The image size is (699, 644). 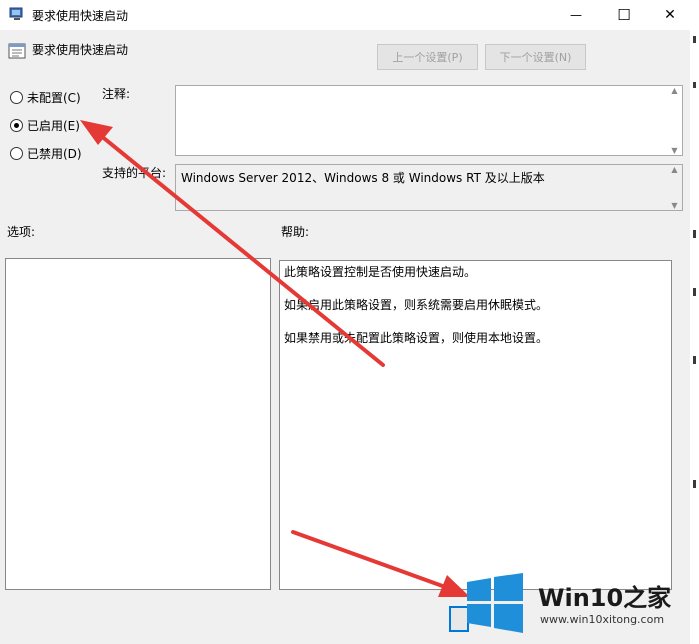 What do you see at coordinates (17, 51) in the screenshot?
I see `policy-setting-icon` at bounding box center [17, 51].